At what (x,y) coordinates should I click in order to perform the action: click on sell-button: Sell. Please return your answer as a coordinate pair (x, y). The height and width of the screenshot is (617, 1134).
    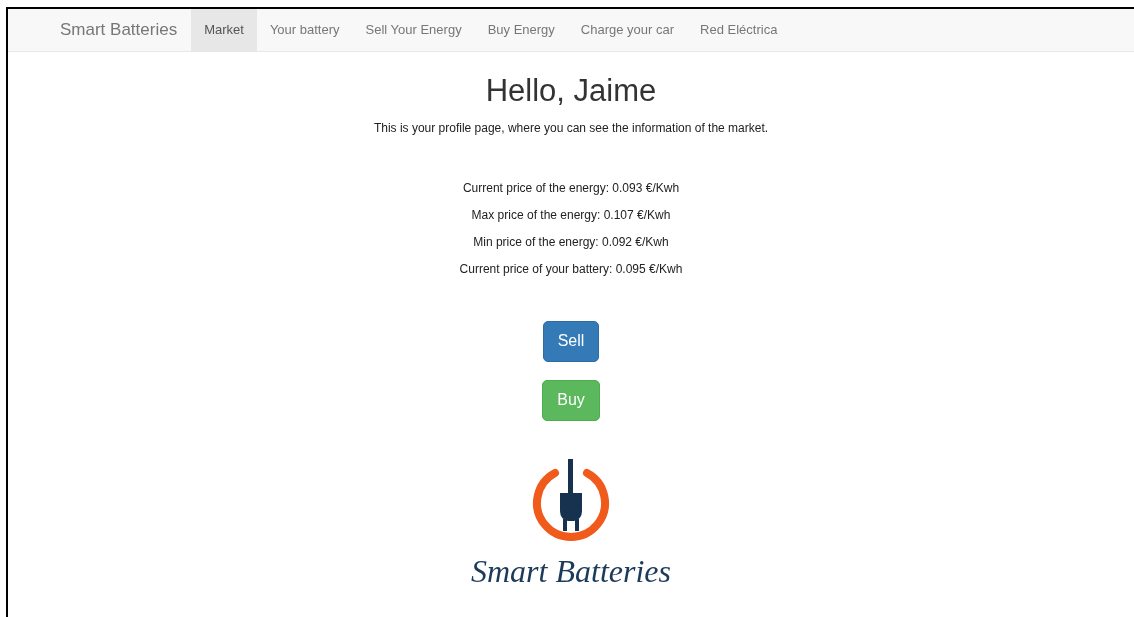
    Looking at the image, I should click on (571, 341).